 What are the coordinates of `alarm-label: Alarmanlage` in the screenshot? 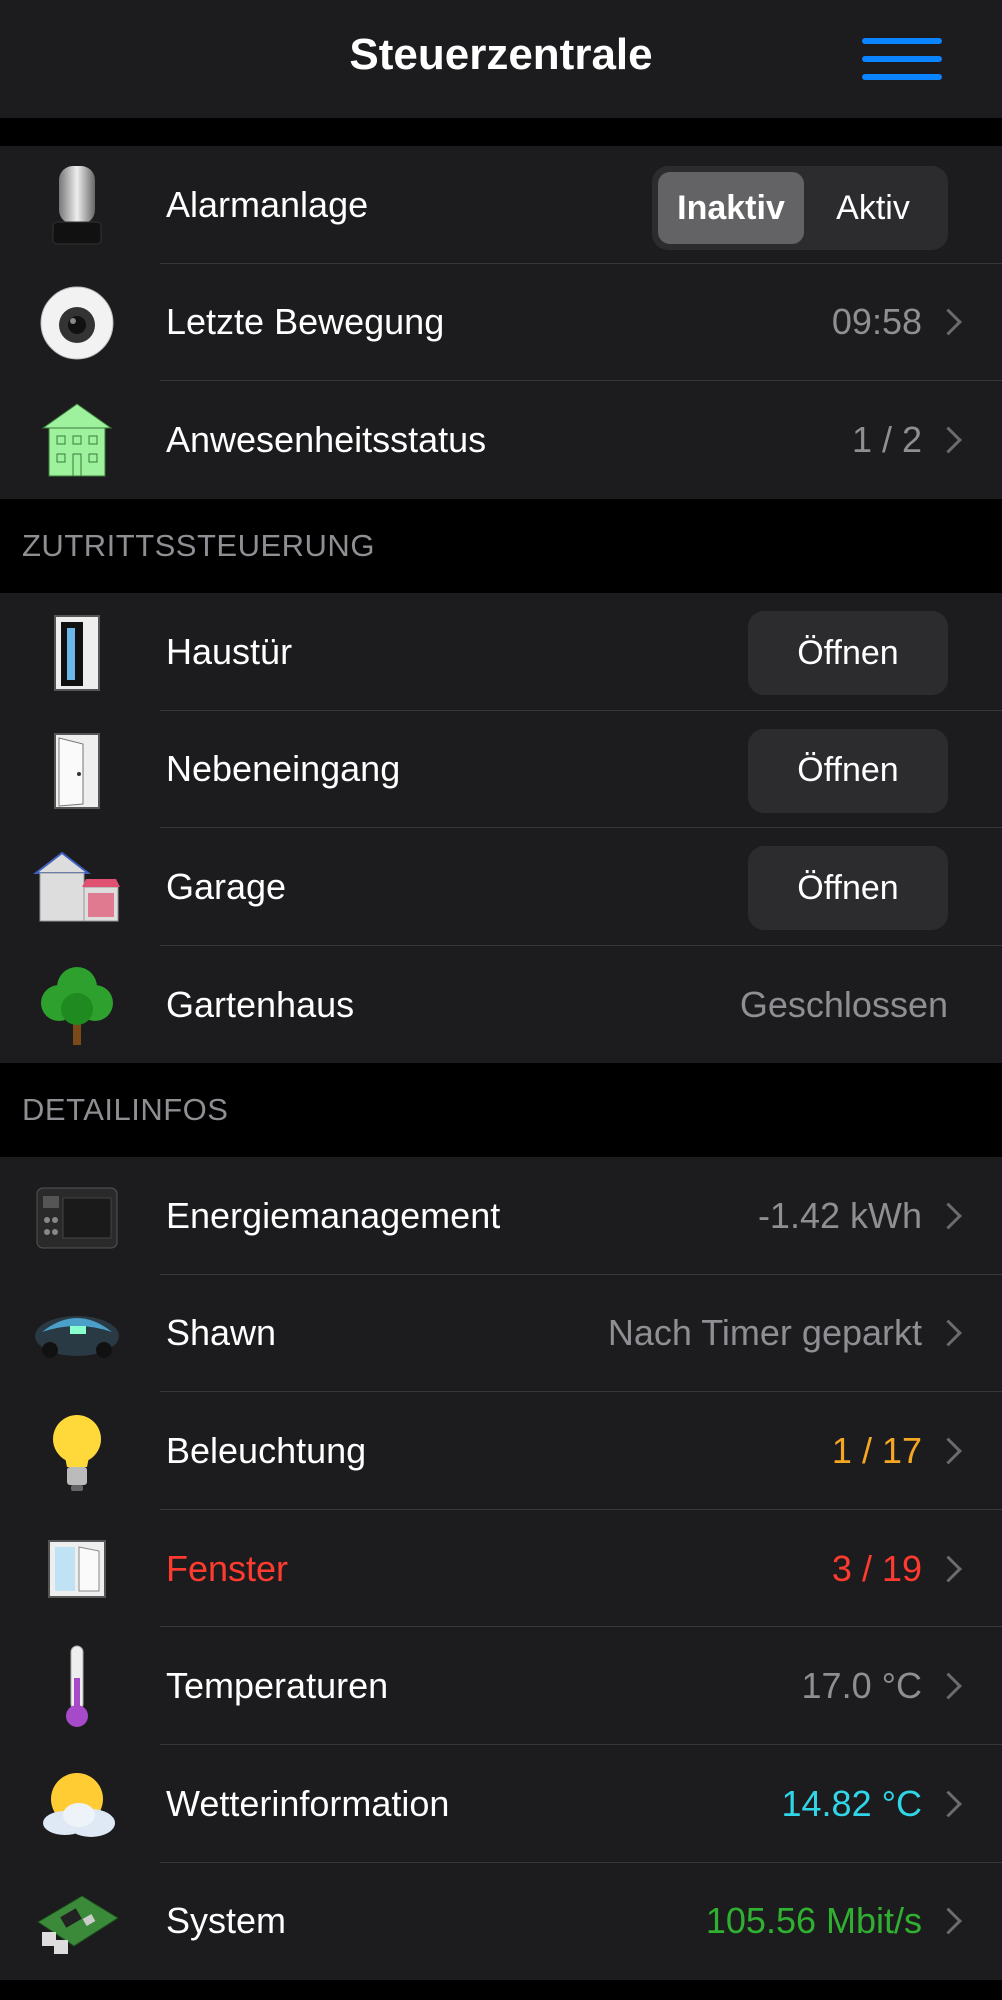 It's located at (267, 204).